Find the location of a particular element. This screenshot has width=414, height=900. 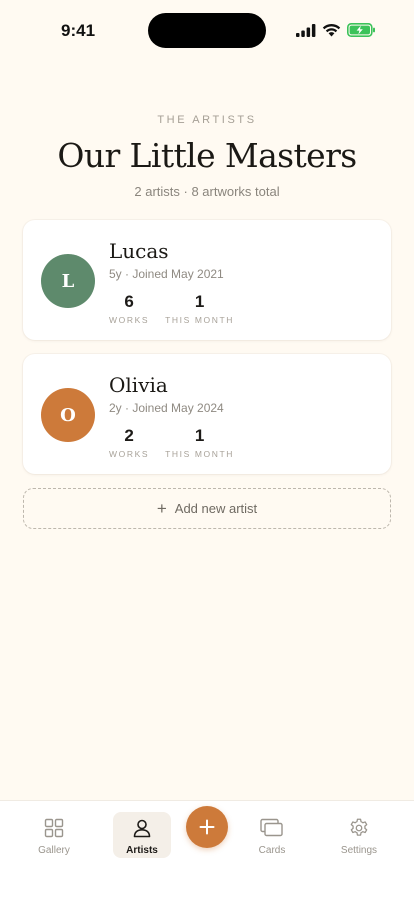

artist-stats: 2 WORKS 1 THIS MONTH is located at coordinates (172, 443).